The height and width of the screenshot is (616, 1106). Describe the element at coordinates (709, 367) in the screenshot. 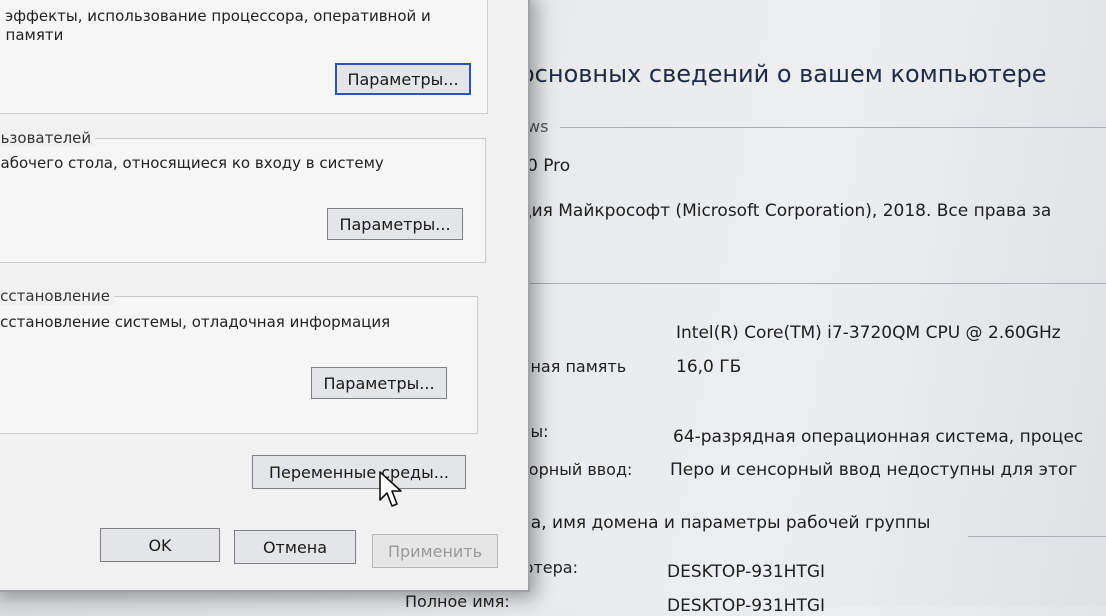

I see `memory-value: 16,0 ГБ` at that location.